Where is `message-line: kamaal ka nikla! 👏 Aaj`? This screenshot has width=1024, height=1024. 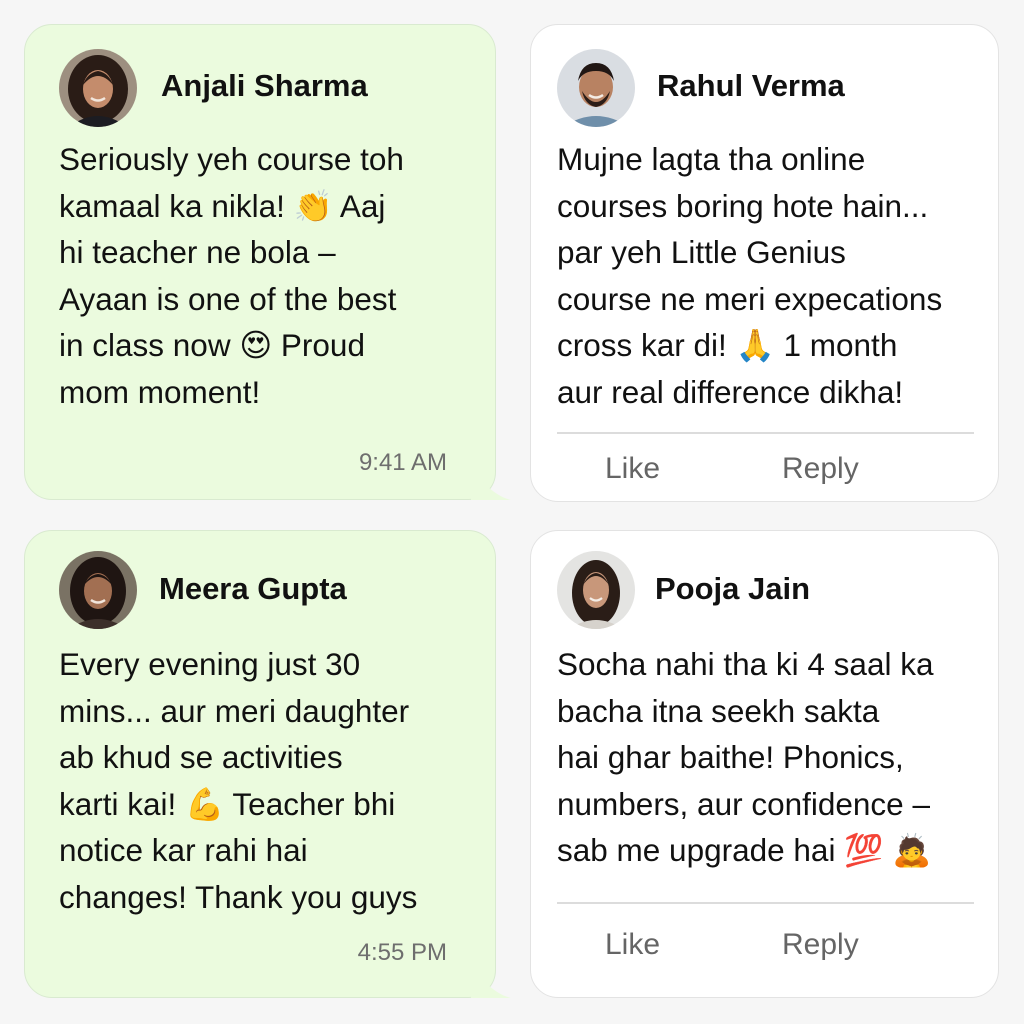 message-line: kamaal ka nikla! 👏 Aaj is located at coordinates (222, 205).